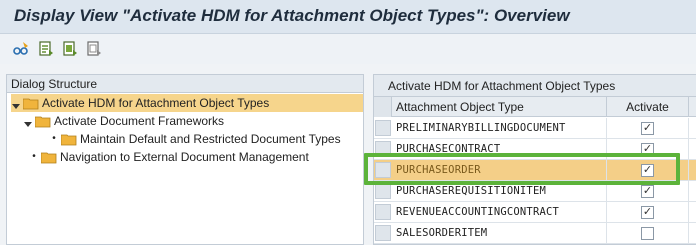 This screenshot has height=245, width=696. I want to click on column-header-activate: Activate, so click(648, 107).